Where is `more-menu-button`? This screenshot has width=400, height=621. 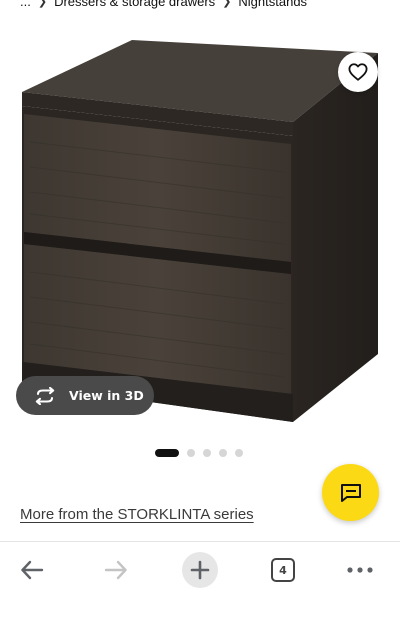
more-menu-button is located at coordinates (360, 570).